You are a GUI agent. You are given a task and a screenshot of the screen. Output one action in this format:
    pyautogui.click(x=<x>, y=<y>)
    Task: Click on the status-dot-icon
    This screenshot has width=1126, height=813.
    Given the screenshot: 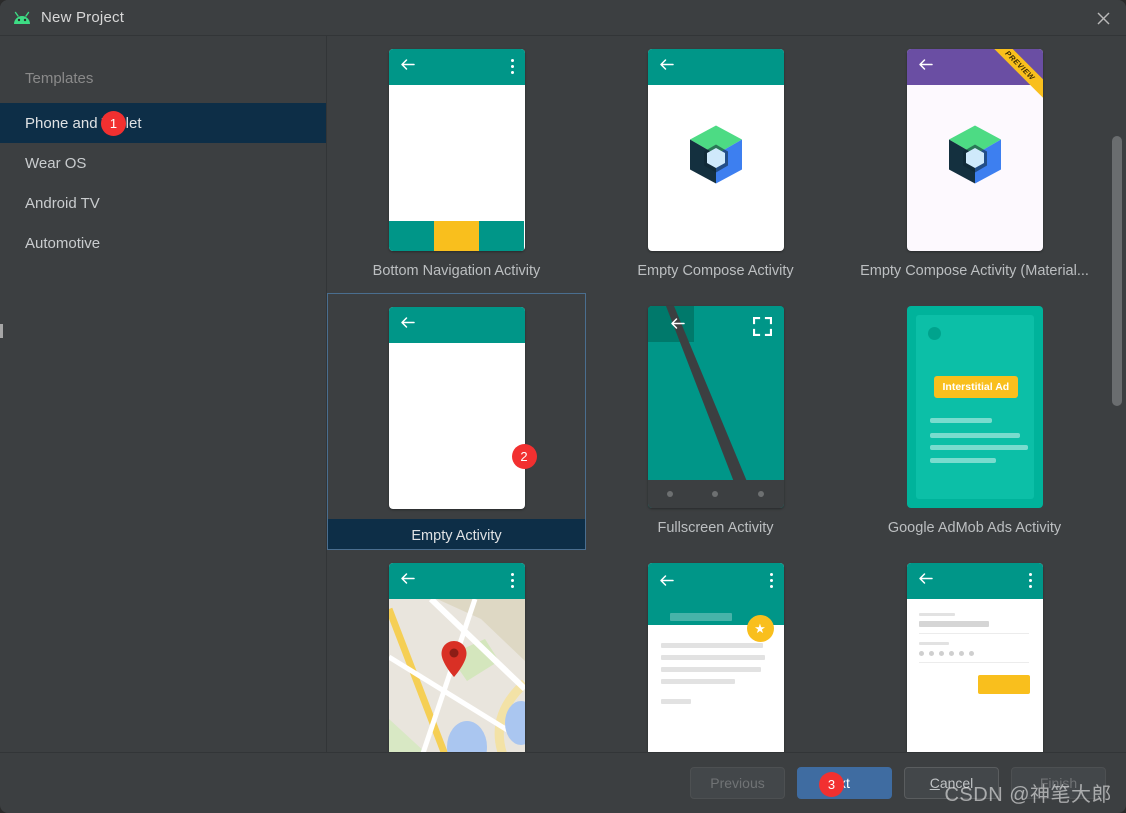 What is the action you would take?
    pyautogui.click(x=934, y=333)
    